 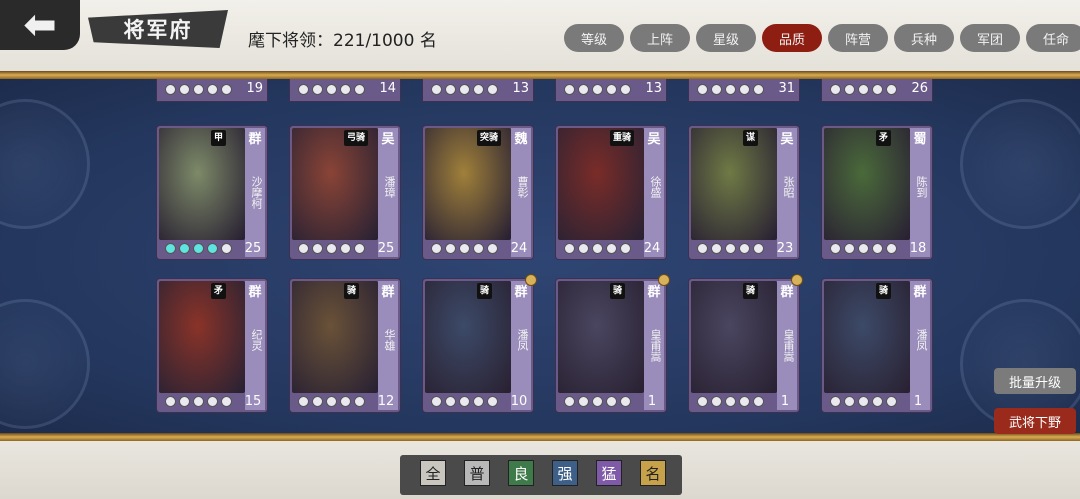 I want to click on sort-tab: 星级, so click(x=726, y=38).